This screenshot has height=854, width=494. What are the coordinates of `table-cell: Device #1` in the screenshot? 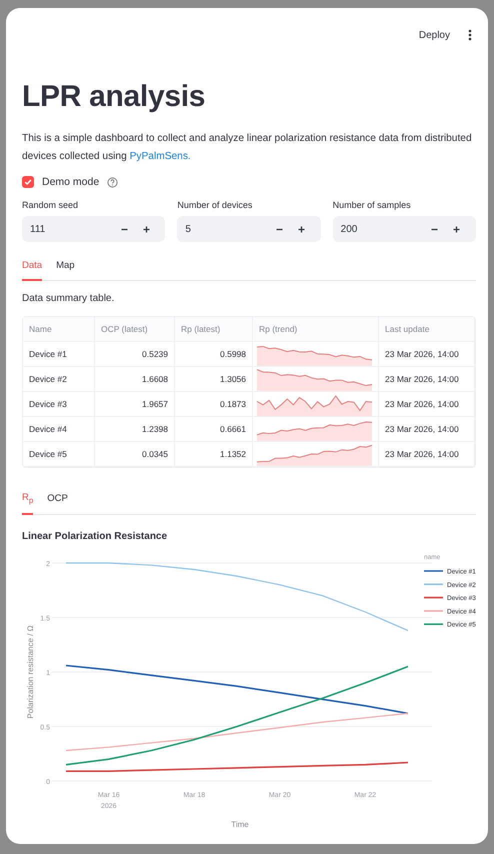 It's located at (59, 354).